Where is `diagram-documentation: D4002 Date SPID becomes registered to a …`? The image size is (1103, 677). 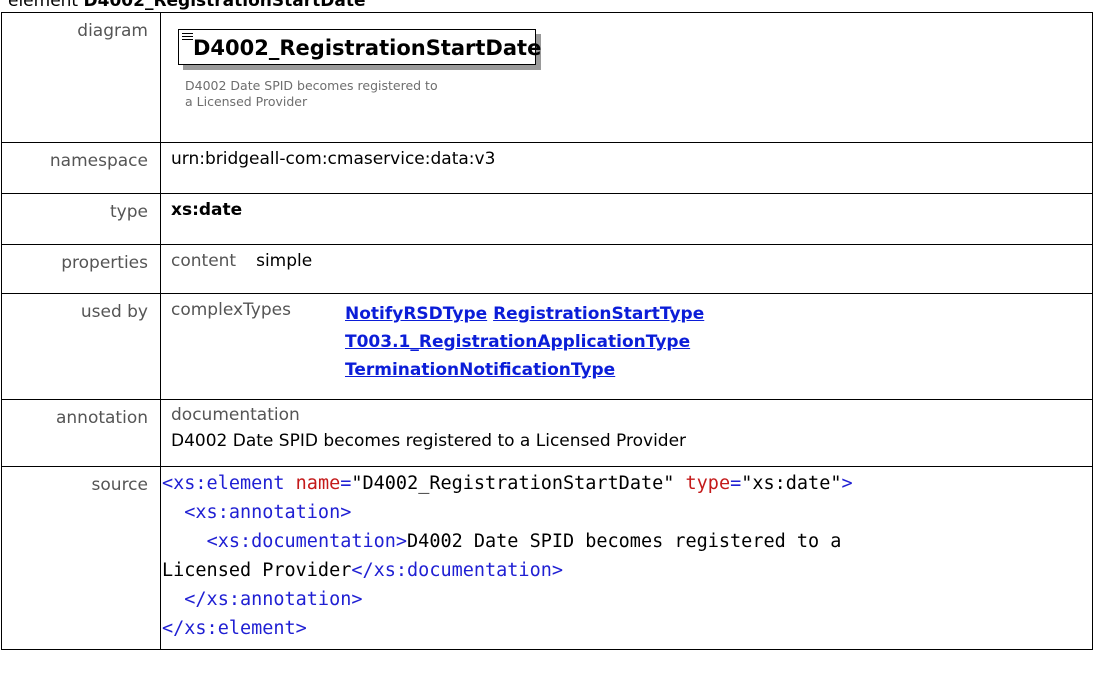
diagram-documentation: D4002 Date SPID becomes registered to a … is located at coordinates (311, 93).